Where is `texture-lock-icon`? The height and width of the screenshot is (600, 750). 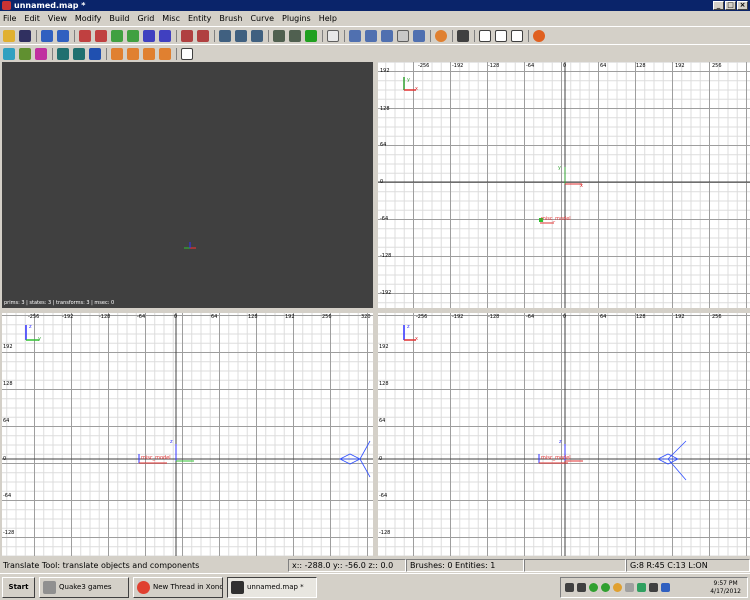
texture-lock-icon is located at coordinates (311, 35).